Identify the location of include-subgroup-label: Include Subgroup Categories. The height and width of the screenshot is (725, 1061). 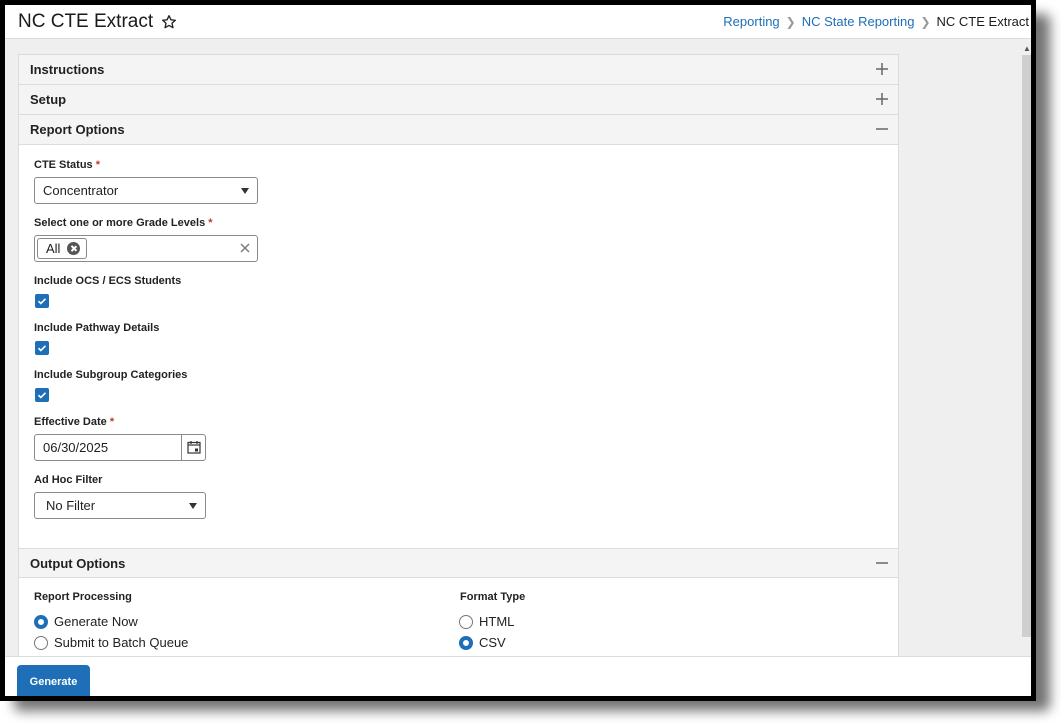
(111, 375).